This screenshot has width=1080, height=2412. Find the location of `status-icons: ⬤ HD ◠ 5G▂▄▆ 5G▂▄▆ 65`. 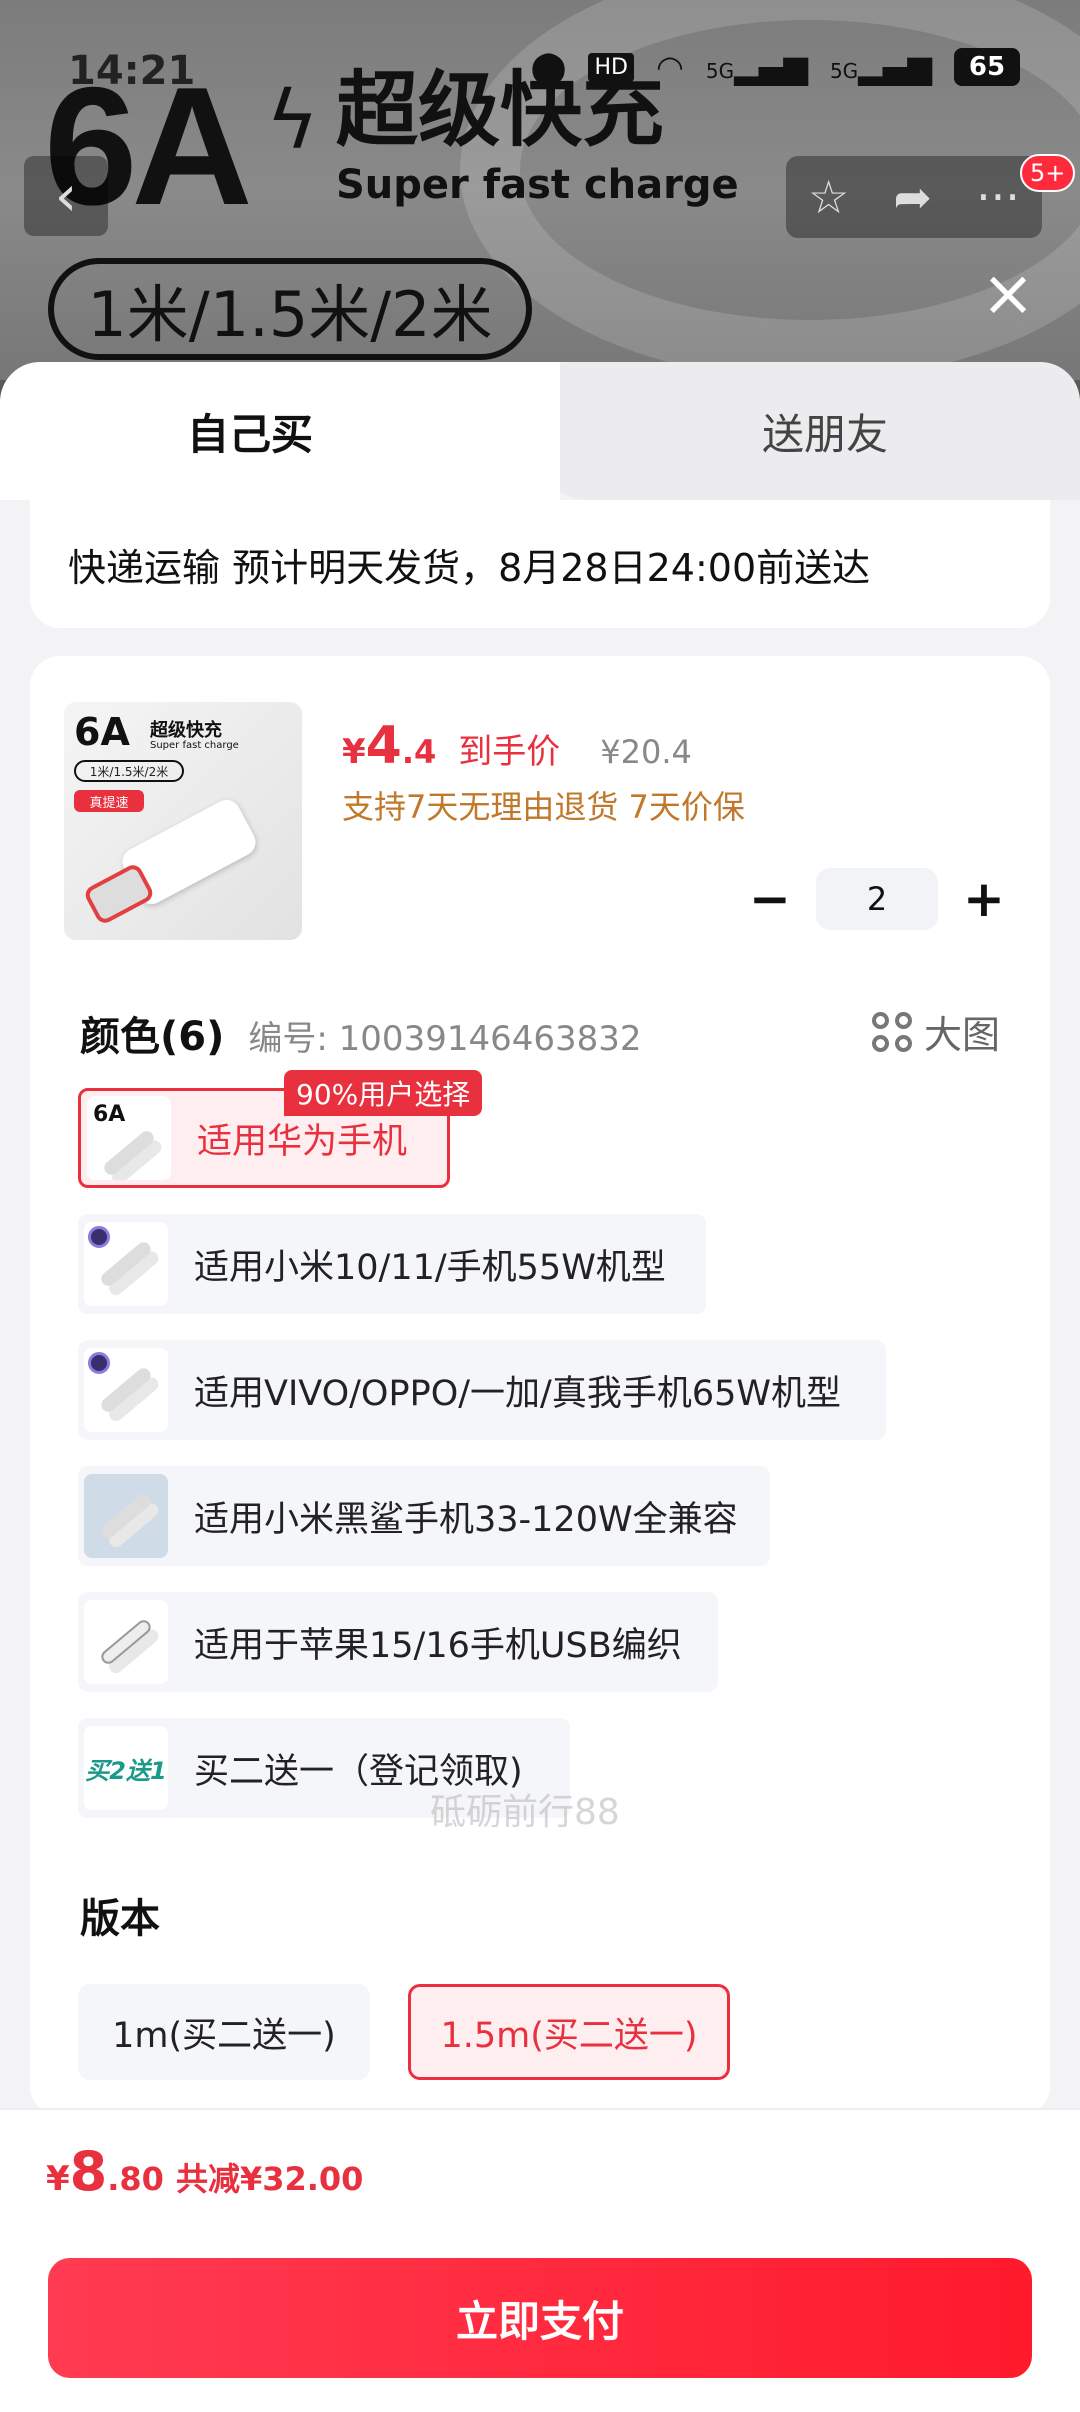

status-icons: ⬤ HD ◠ 5G▂▄▆ 5G▂▄▆ 65 is located at coordinates (775, 67).